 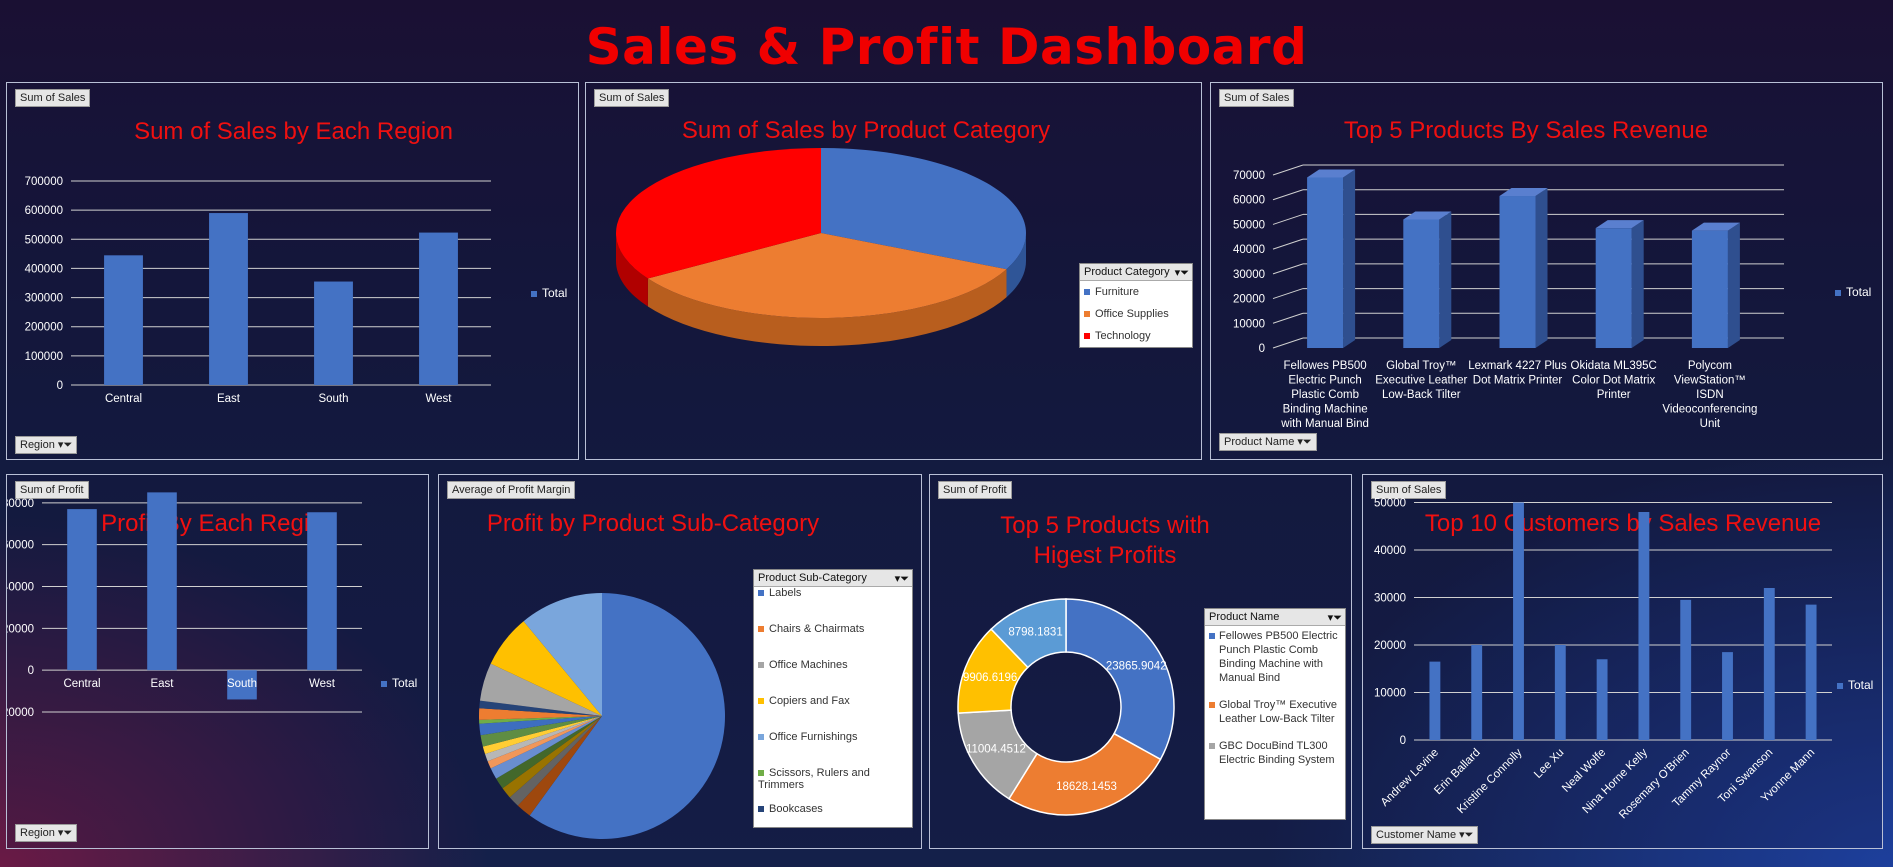 What do you see at coordinates (1421, 366) in the screenshot?
I see `x-tick-label: Global Troy™` at bounding box center [1421, 366].